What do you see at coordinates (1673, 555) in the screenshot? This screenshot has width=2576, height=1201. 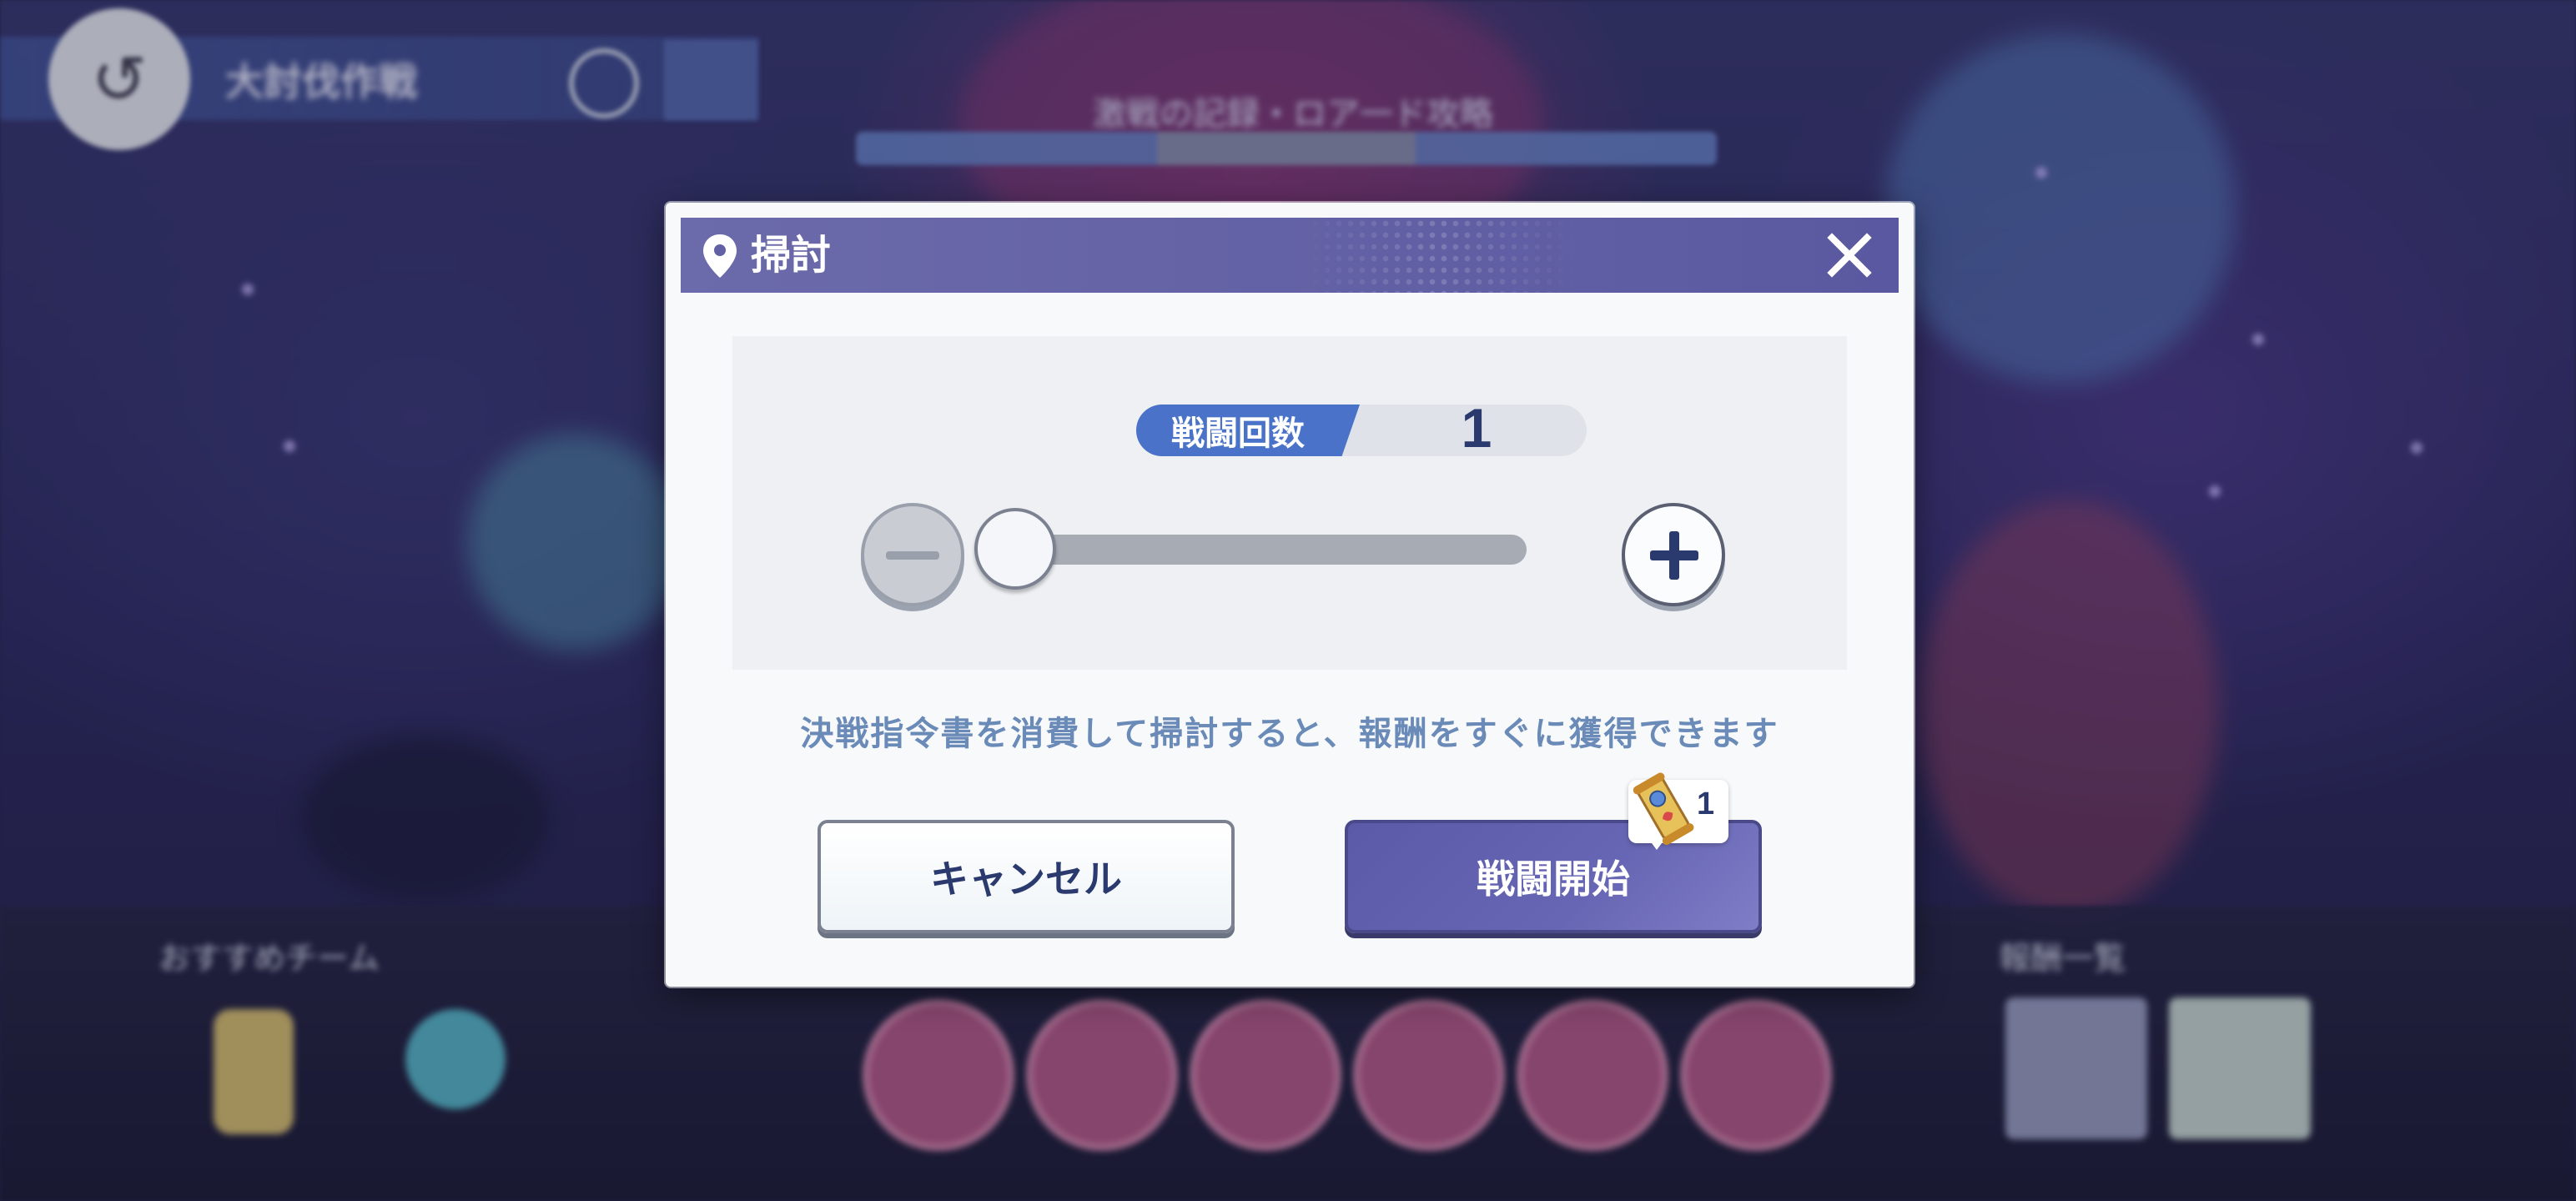 I see `increase-button` at bounding box center [1673, 555].